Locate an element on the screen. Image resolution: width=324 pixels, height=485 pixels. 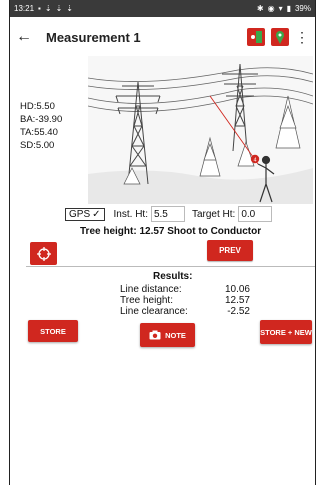
target-height-input: 0.0 is located at coordinates (255, 214).